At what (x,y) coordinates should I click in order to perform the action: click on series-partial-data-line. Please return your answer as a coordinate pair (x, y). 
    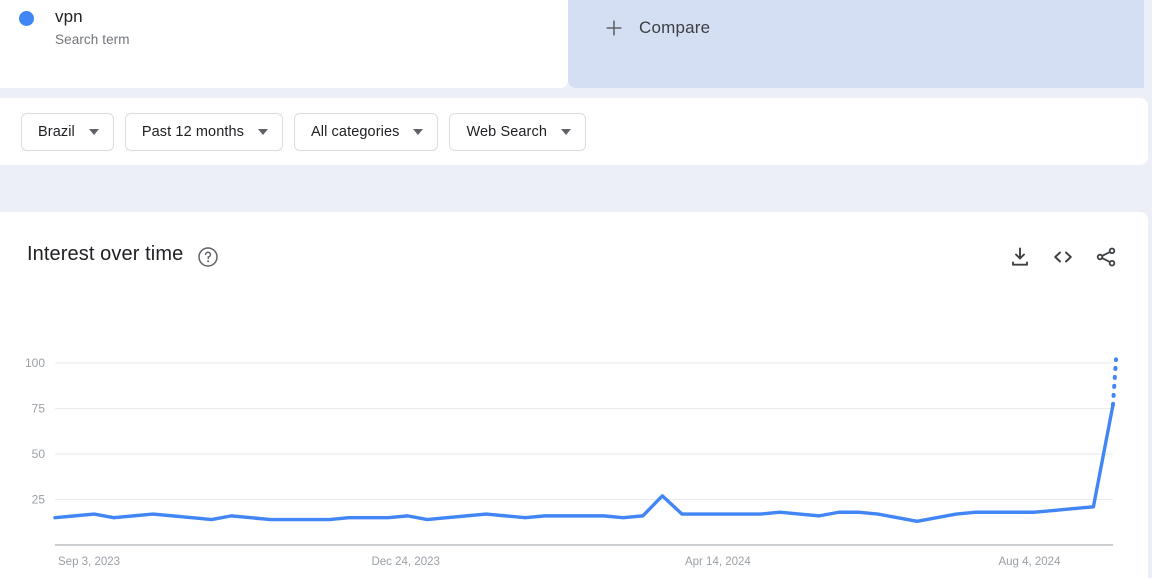
    Looking at the image, I should click on (1114, 382).